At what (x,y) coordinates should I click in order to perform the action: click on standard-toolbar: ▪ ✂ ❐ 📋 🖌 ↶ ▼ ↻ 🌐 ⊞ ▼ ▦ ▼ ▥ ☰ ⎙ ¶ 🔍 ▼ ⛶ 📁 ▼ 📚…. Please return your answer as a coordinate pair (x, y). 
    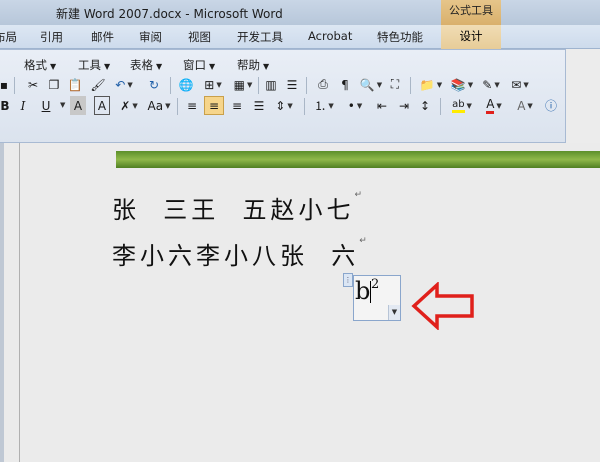
    Looking at the image, I should click on (283, 86).